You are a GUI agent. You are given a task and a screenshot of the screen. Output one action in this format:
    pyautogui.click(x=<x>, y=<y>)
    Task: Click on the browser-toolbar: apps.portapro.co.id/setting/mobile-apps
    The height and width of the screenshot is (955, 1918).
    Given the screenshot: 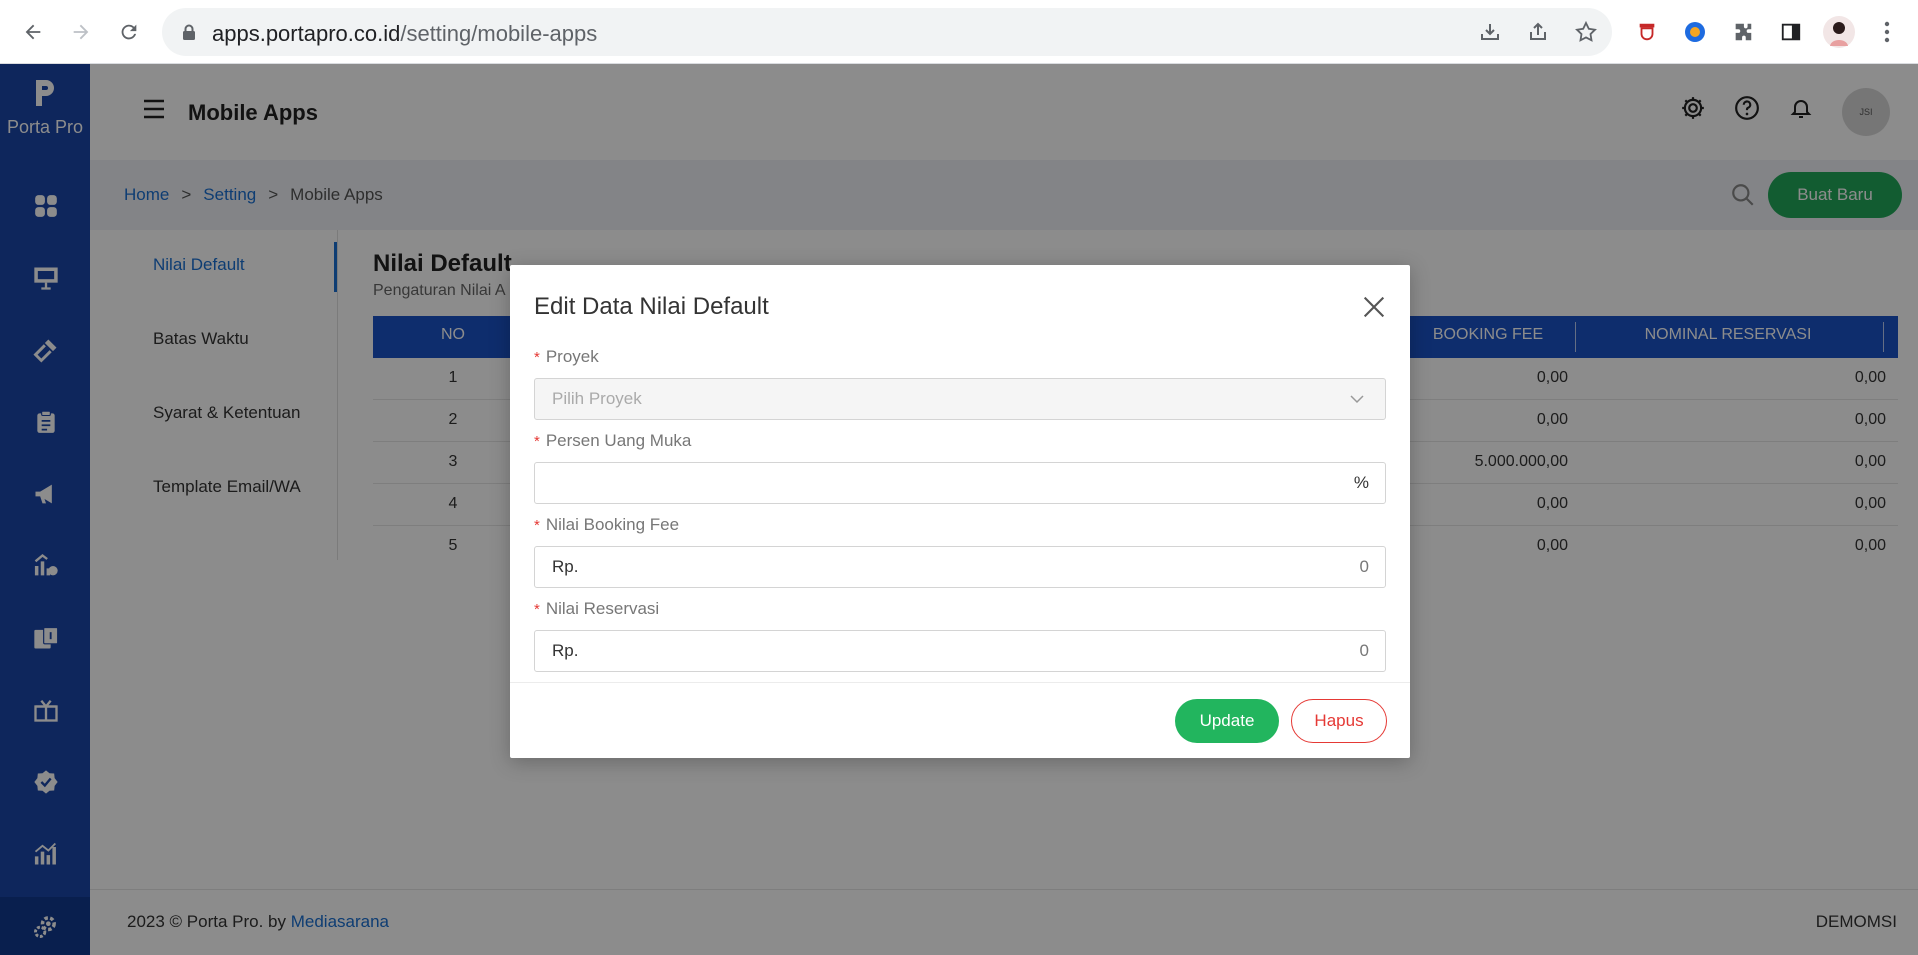 What is the action you would take?
    pyautogui.click(x=959, y=32)
    